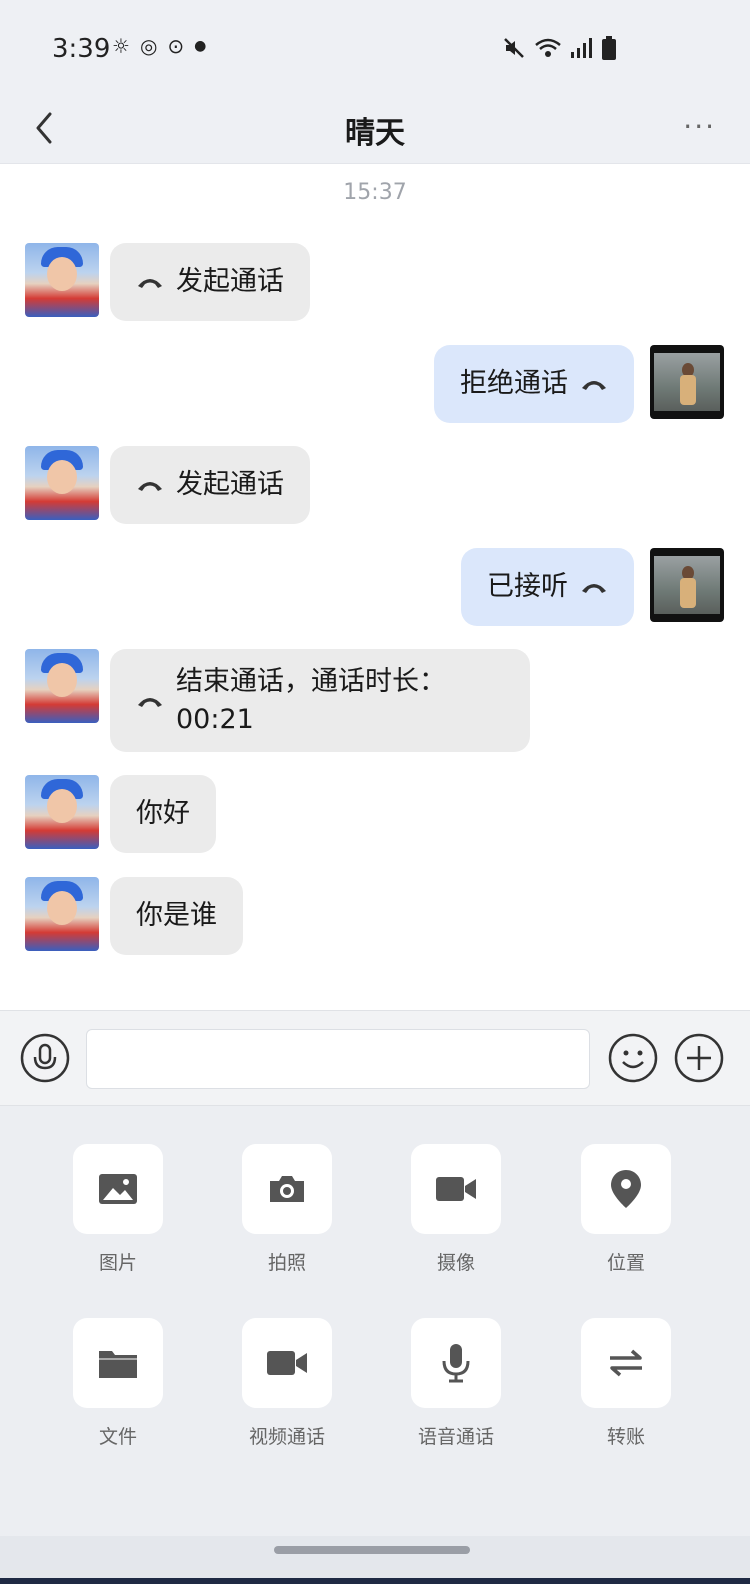  I want to click on nav-bar: 晴天 ···, so click(375, 130).